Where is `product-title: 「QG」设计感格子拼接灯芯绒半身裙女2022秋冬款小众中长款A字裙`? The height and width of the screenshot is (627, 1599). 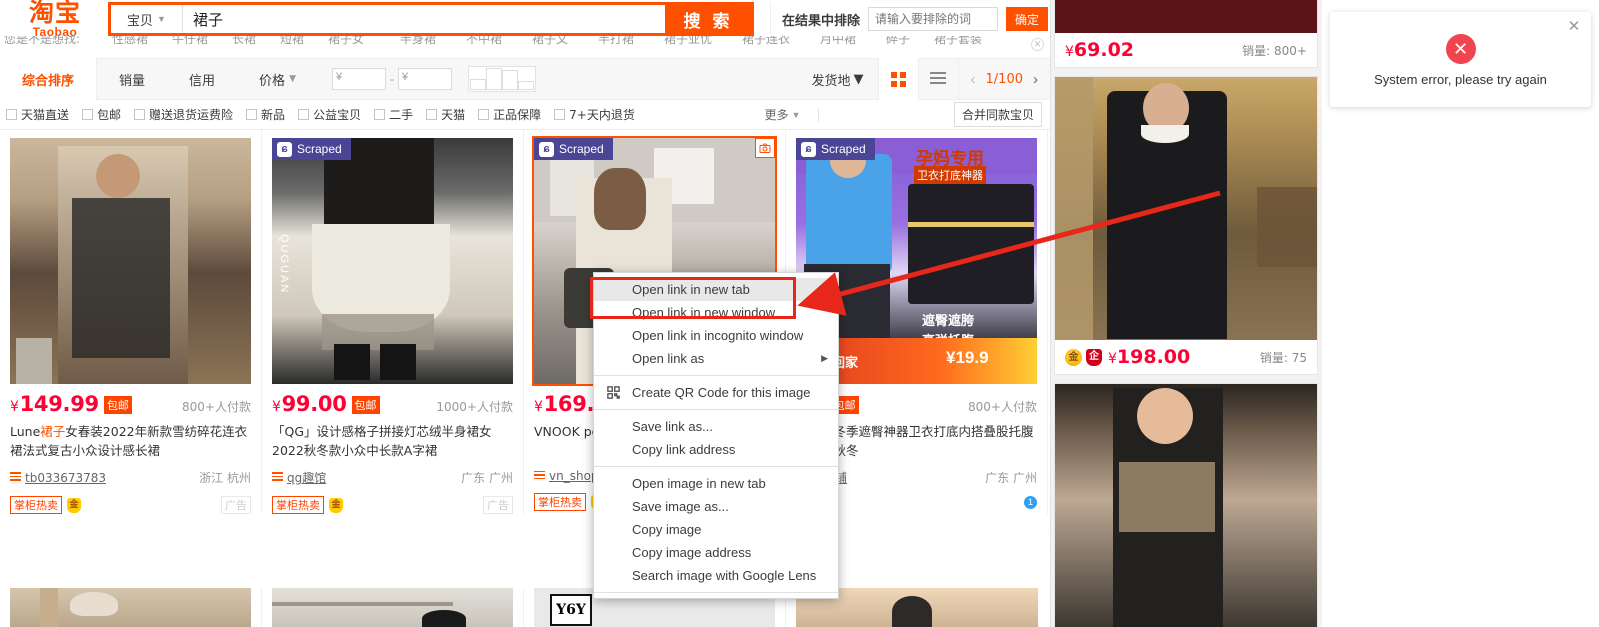 product-title: 「QG」设计感格子拼接灯芯绒半身裙女2022秋冬款小众中长款A字裙 is located at coordinates (392, 441).